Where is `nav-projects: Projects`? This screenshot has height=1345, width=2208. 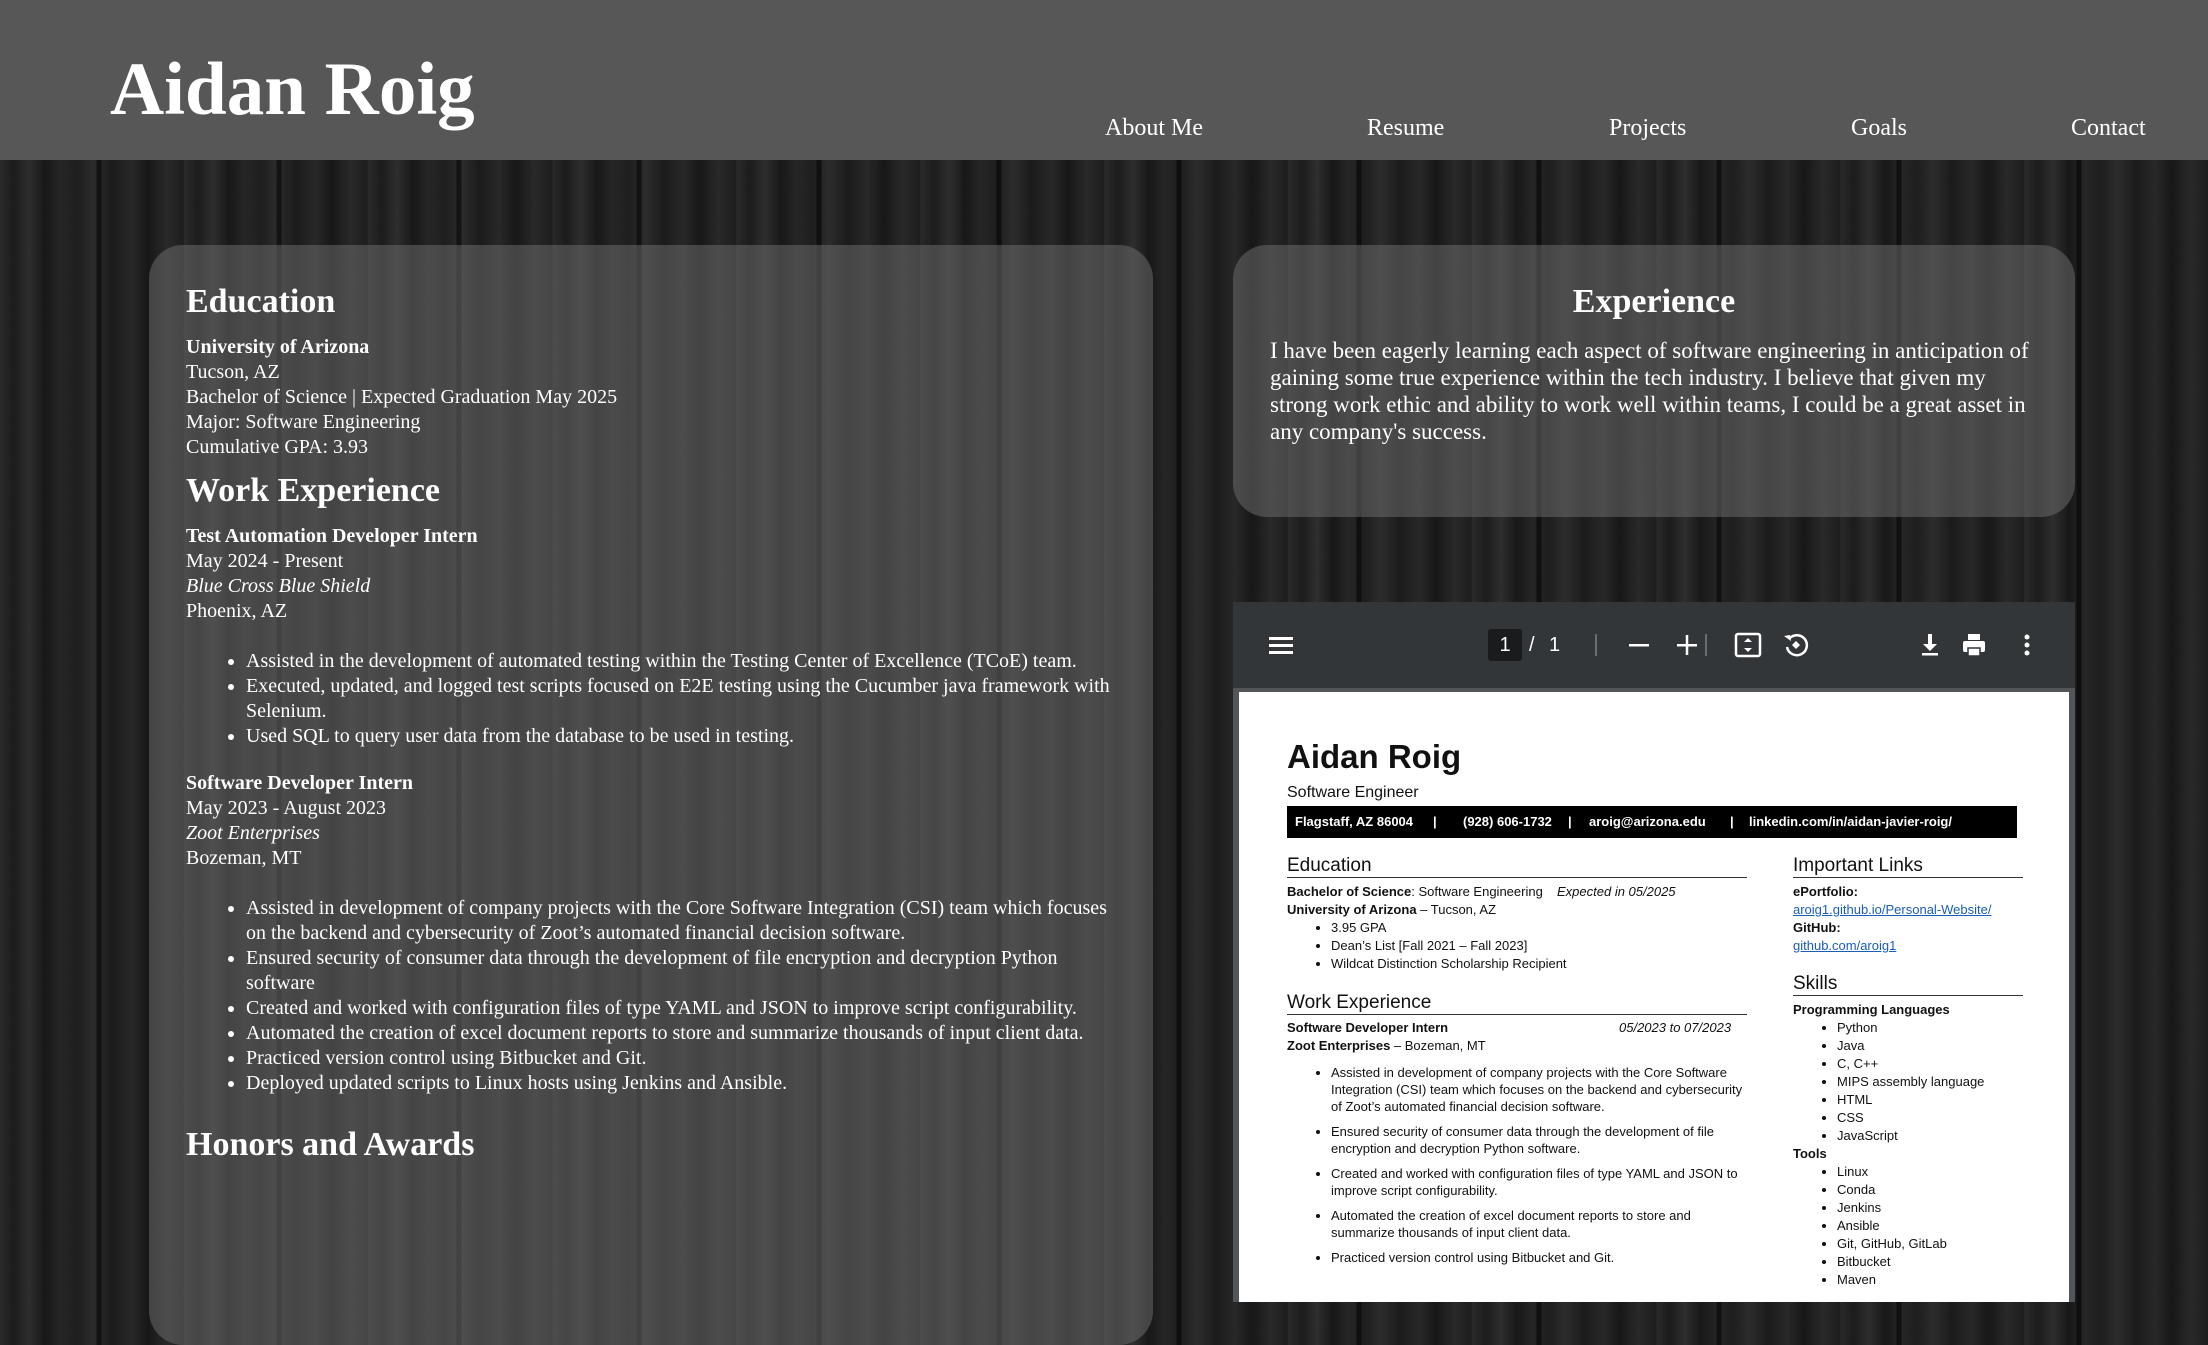 nav-projects: Projects is located at coordinates (1647, 128).